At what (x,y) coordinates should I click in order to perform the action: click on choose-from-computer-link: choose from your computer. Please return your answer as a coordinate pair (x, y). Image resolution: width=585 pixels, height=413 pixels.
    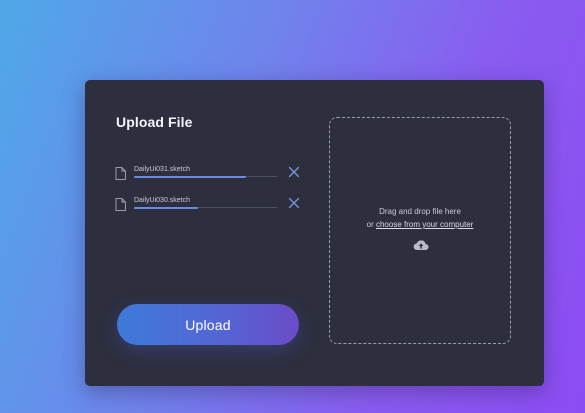
    Looking at the image, I should click on (424, 224).